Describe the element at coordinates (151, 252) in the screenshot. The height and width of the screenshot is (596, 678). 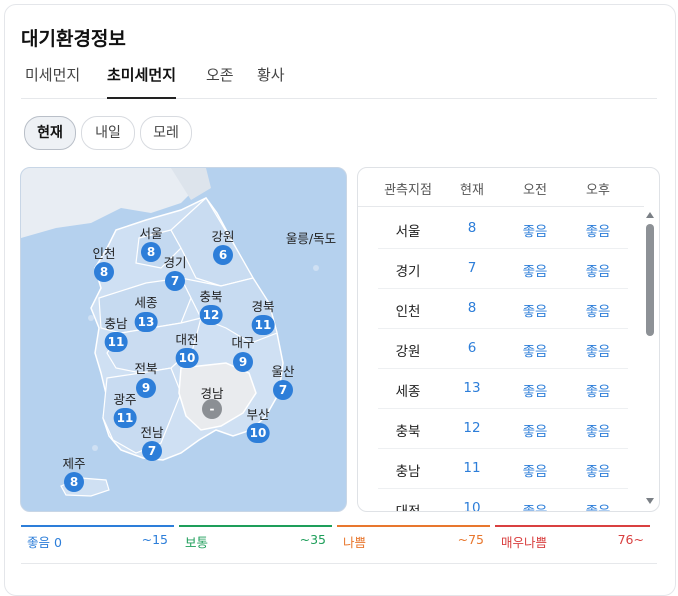
I see `map-value-seoul: 8` at that location.